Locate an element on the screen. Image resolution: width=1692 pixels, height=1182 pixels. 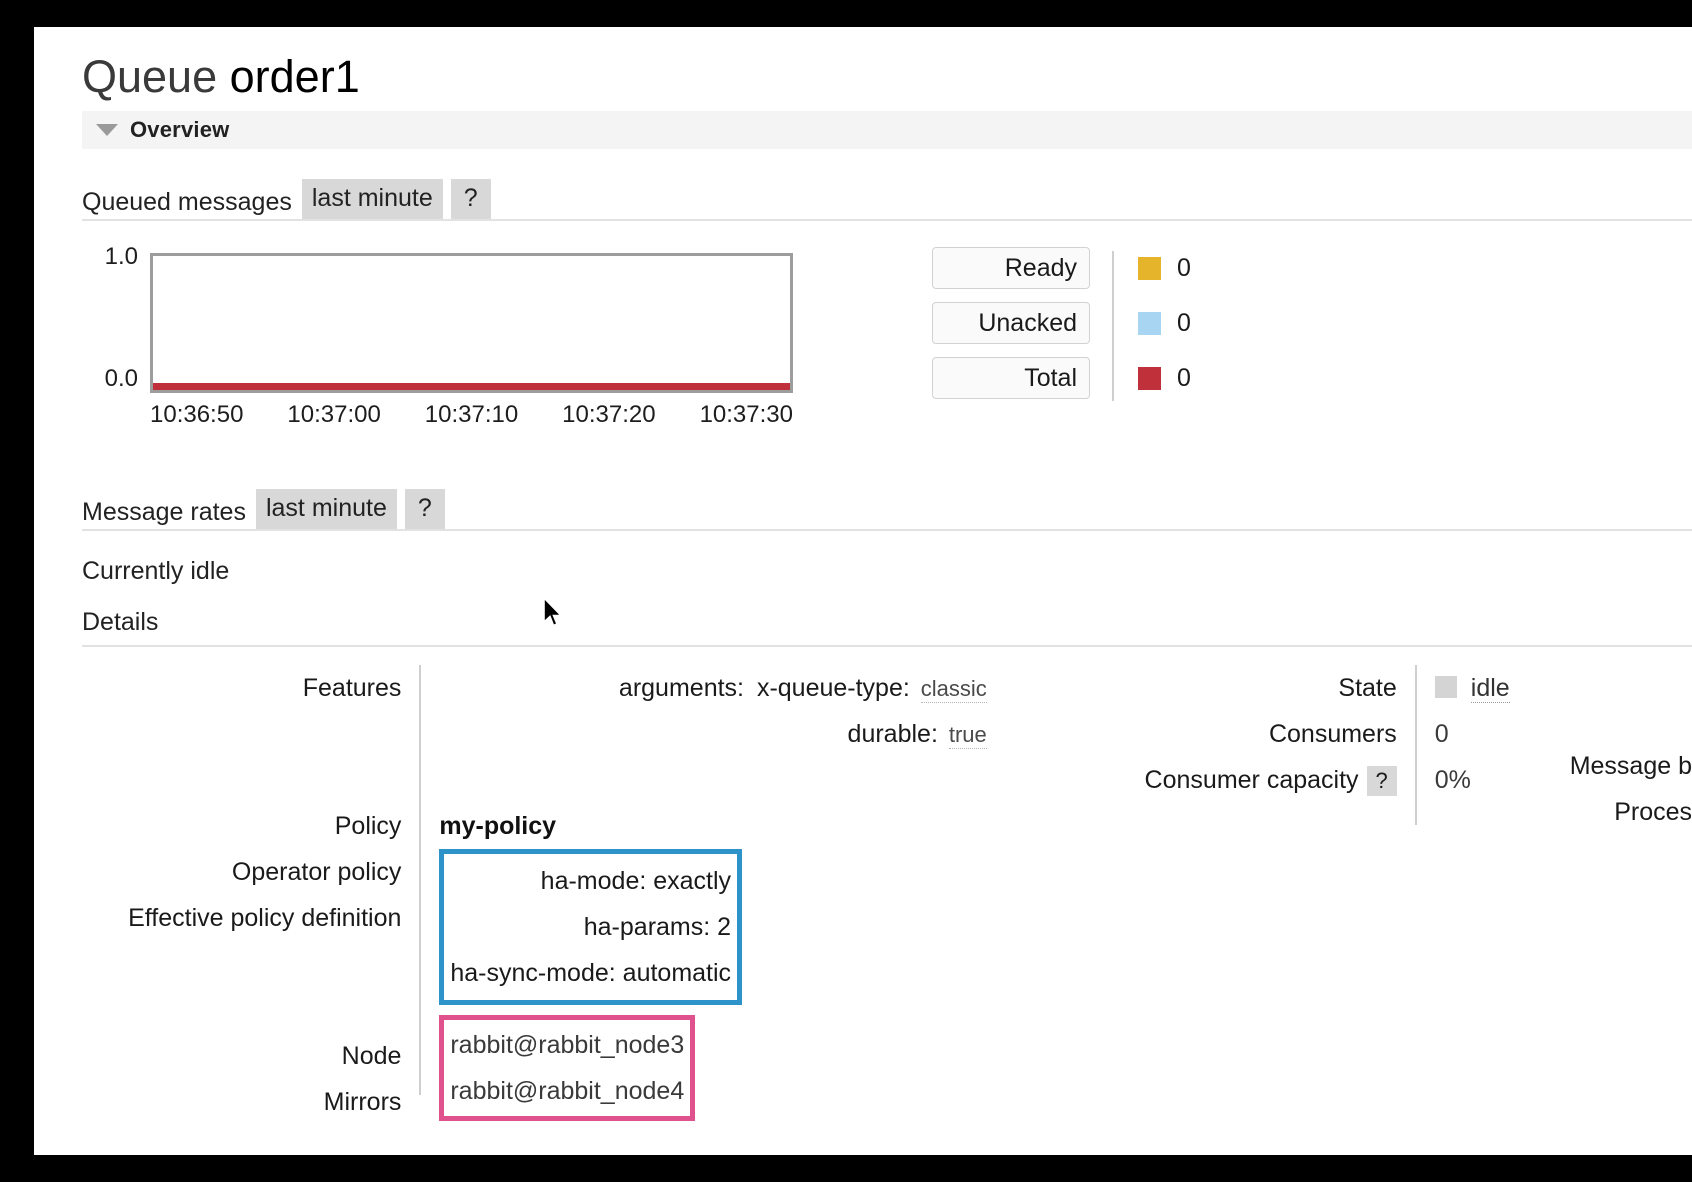
label-features: Features is located at coordinates (352, 688).